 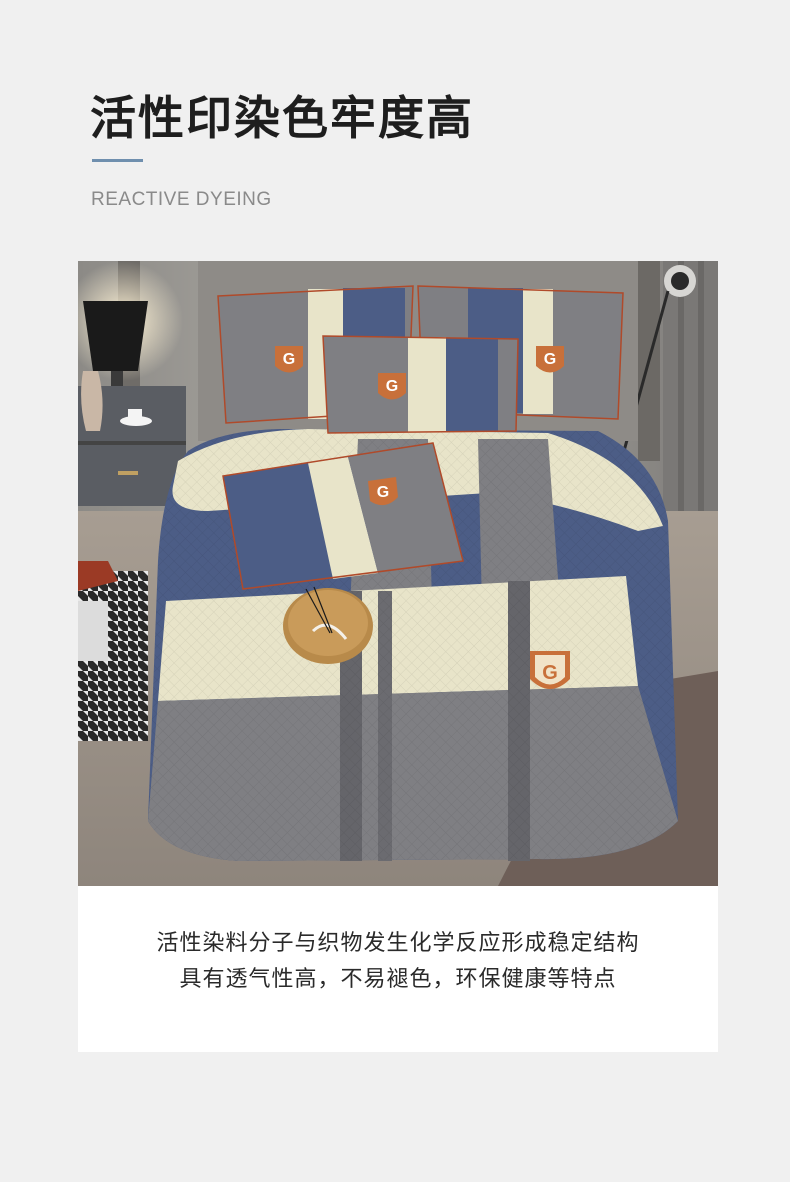 What do you see at coordinates (398, 943) in the screenshot?
I see `caption-line-1: 活性染料分子与织物发生化学反应形成稳定结构` at bounding box center [398, 943].